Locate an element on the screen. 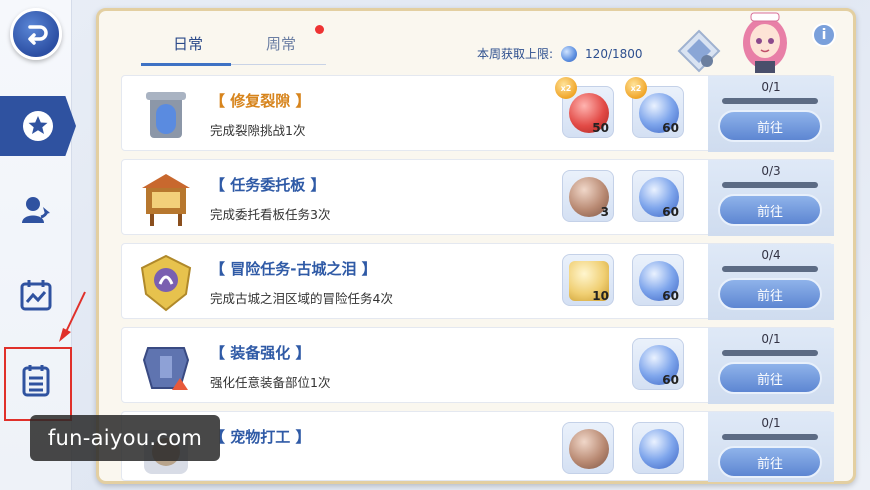 The width and height of the screenshot is (870, 490). task-action-area: 0/4 前往 is located at coordinates (771, 282).